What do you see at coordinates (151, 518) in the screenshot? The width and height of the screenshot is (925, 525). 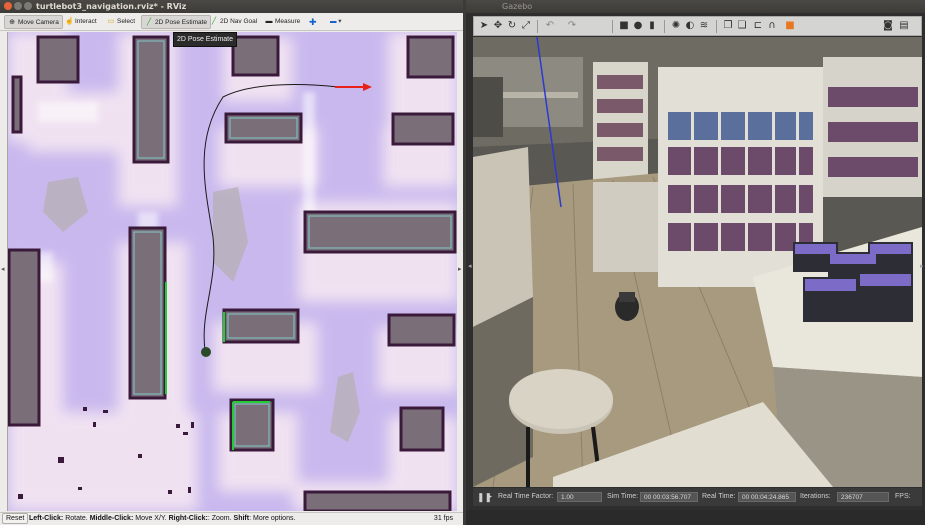 I see `hint-middle-desc: Move X/Y.` at bounding box center [151, 518].